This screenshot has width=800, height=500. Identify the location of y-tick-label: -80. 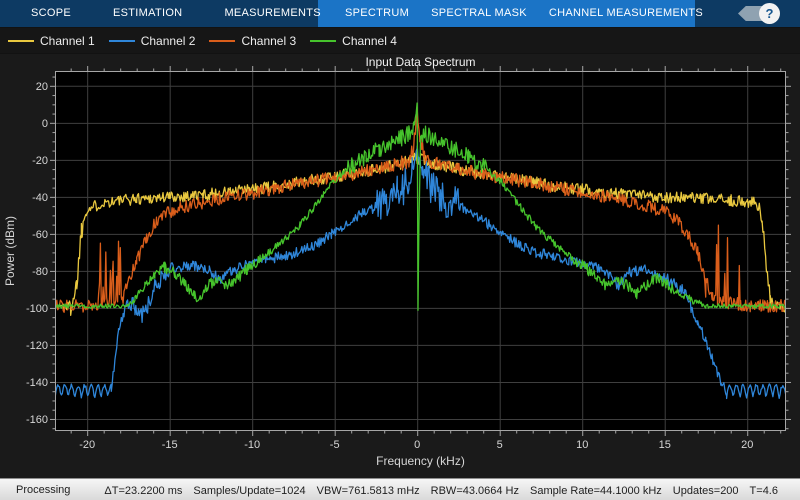
(40, 272).